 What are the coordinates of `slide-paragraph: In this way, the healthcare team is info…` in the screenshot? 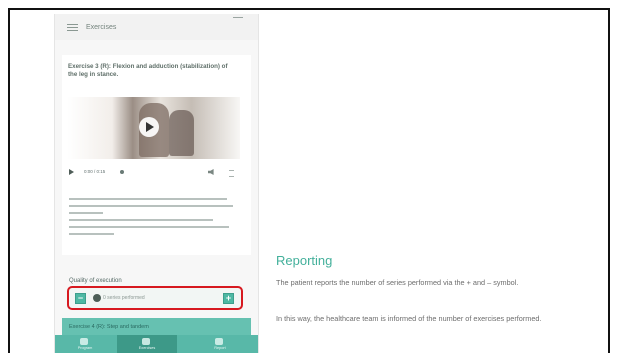 It's located at (409, 318).